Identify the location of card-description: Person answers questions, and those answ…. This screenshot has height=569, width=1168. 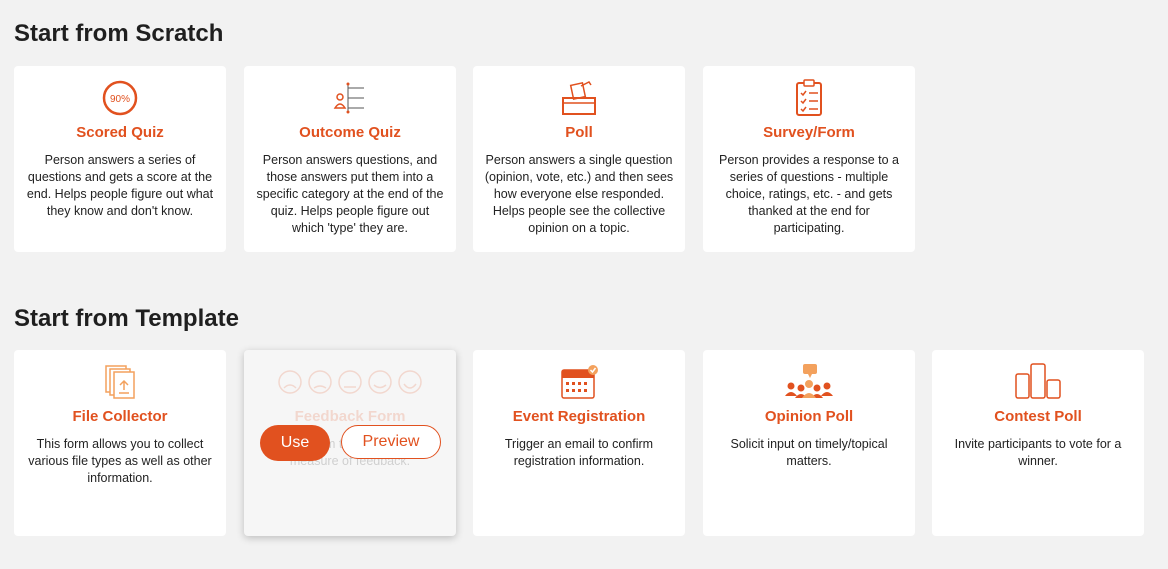
(350, 194).